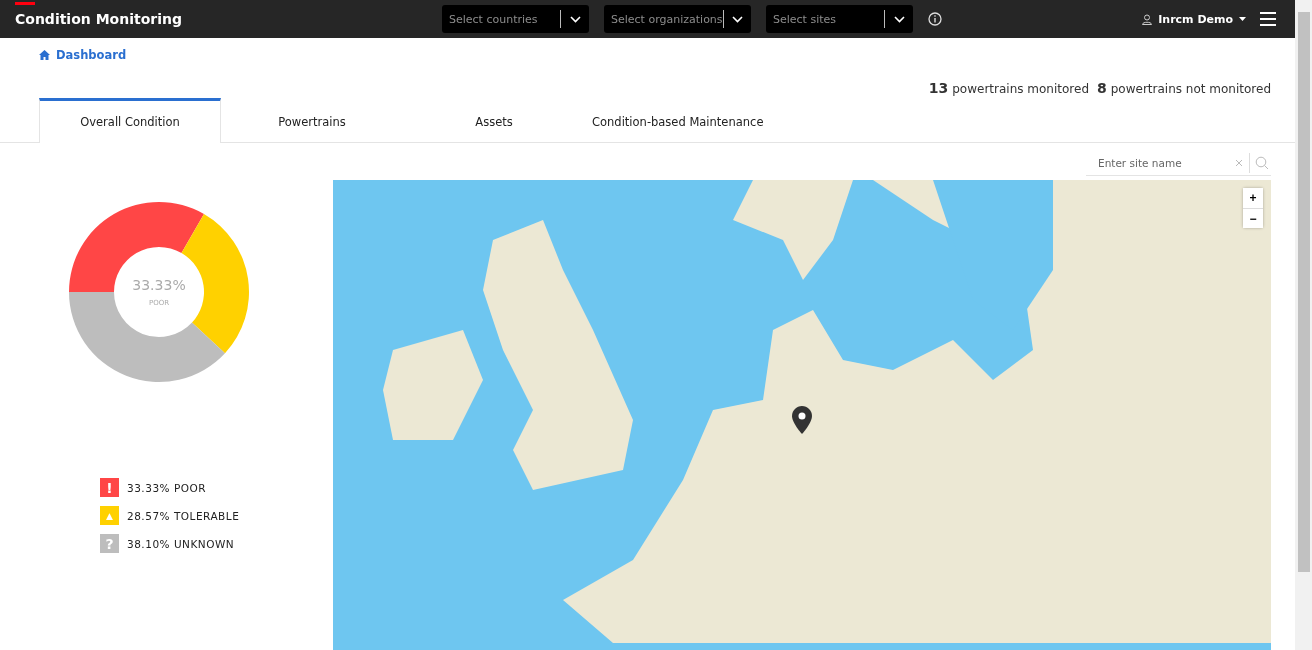 The image size is (1312, 650). What do you see at coordinates (676, 120) in the screenshot?
I see `tab: Condition-based Maintenance` at bounding box center [676, 120].